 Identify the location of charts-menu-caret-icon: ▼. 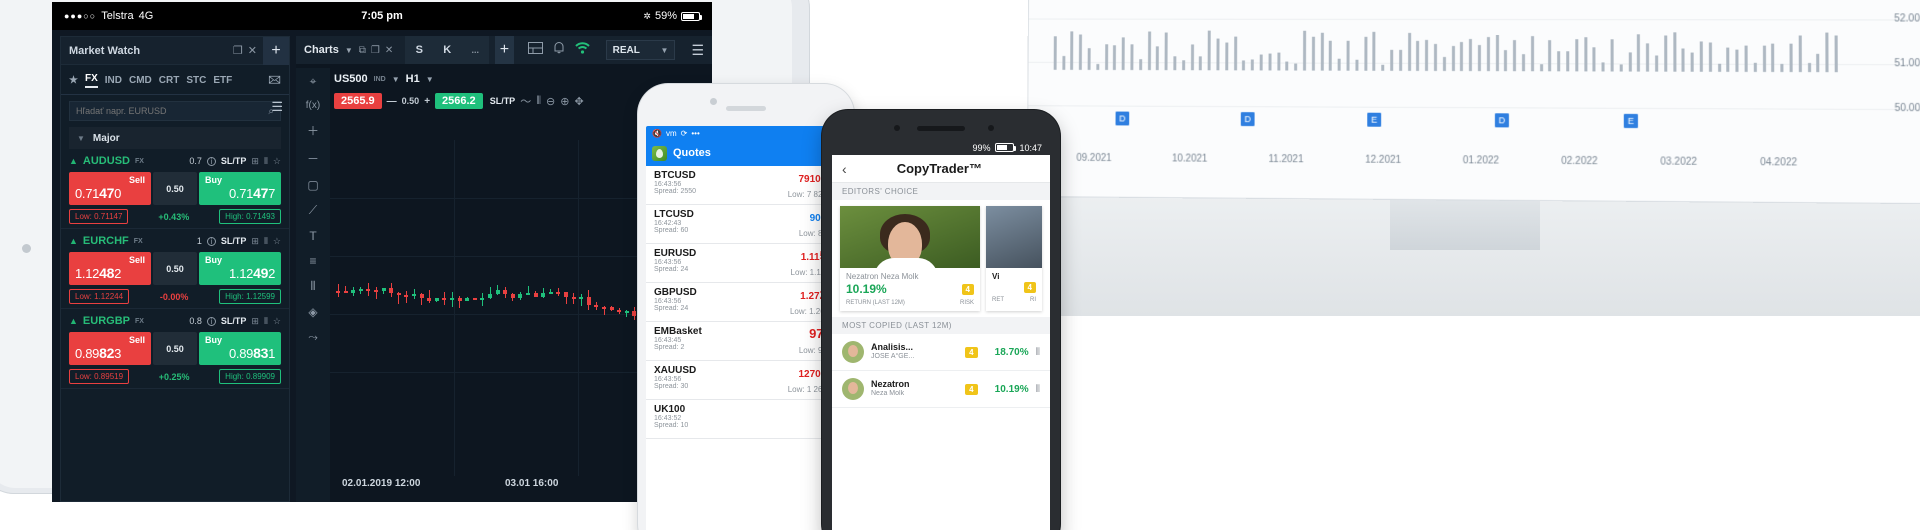
(349, 50).